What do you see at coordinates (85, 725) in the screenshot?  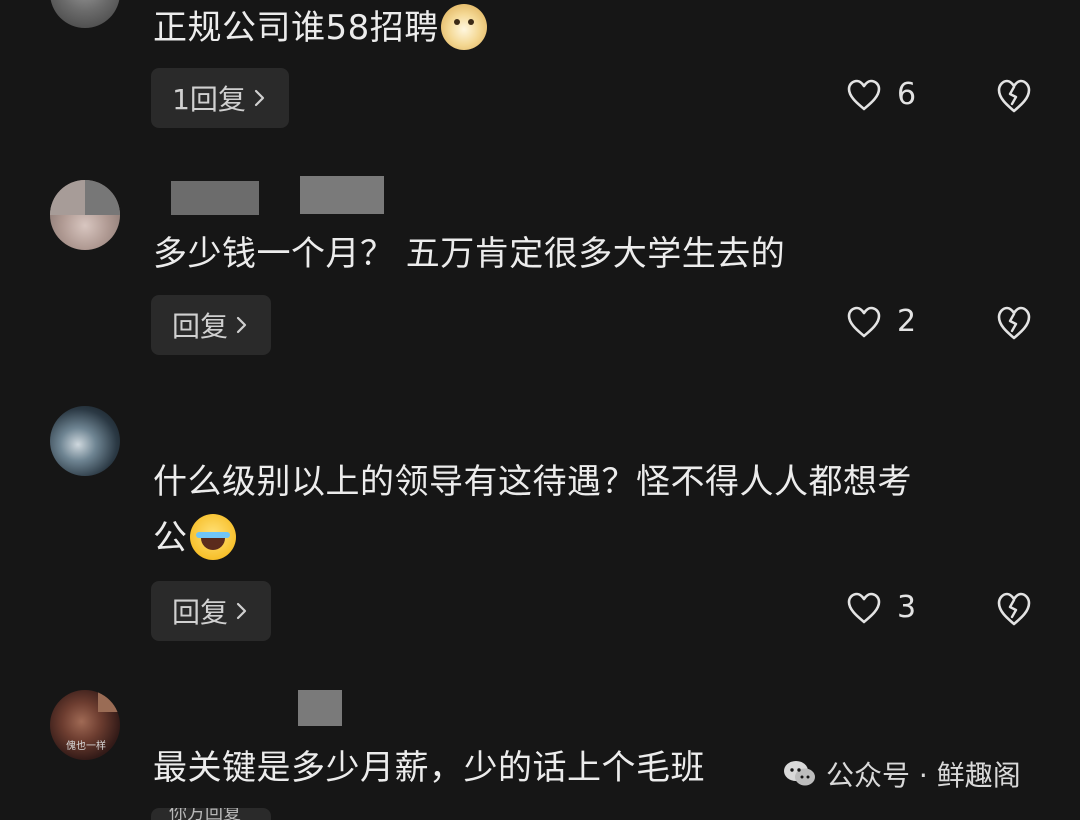 I see `avatar: 傀也一样` at bounding box center [85, 725].